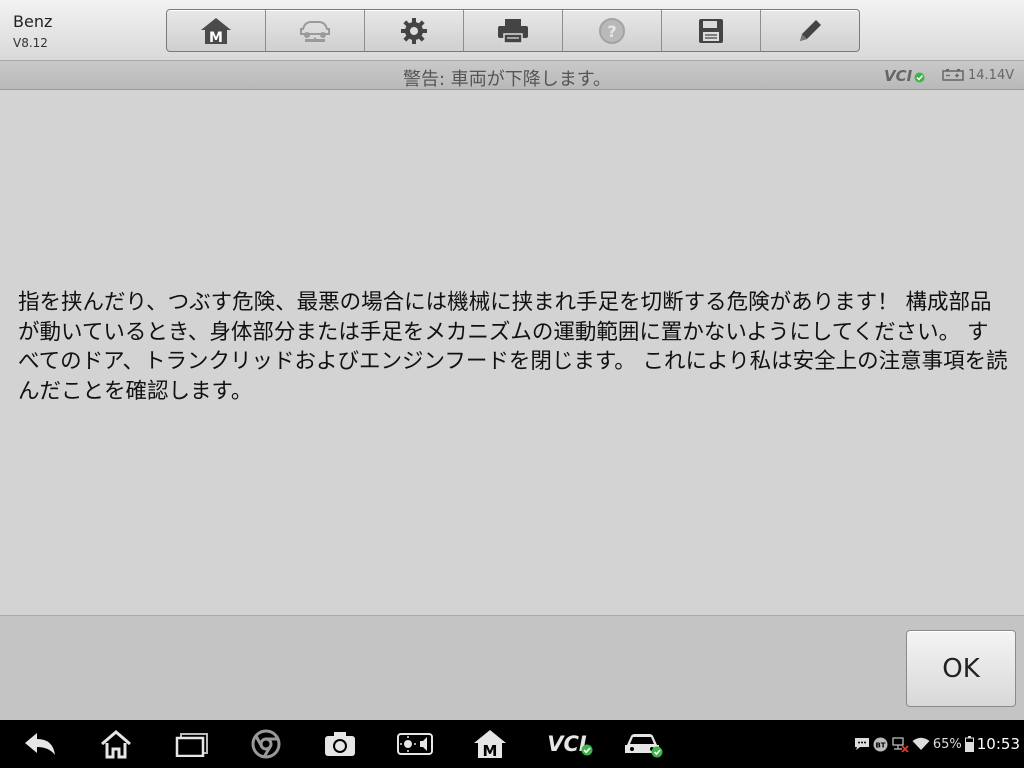  I want to click on edit-button, so click(810, 30).